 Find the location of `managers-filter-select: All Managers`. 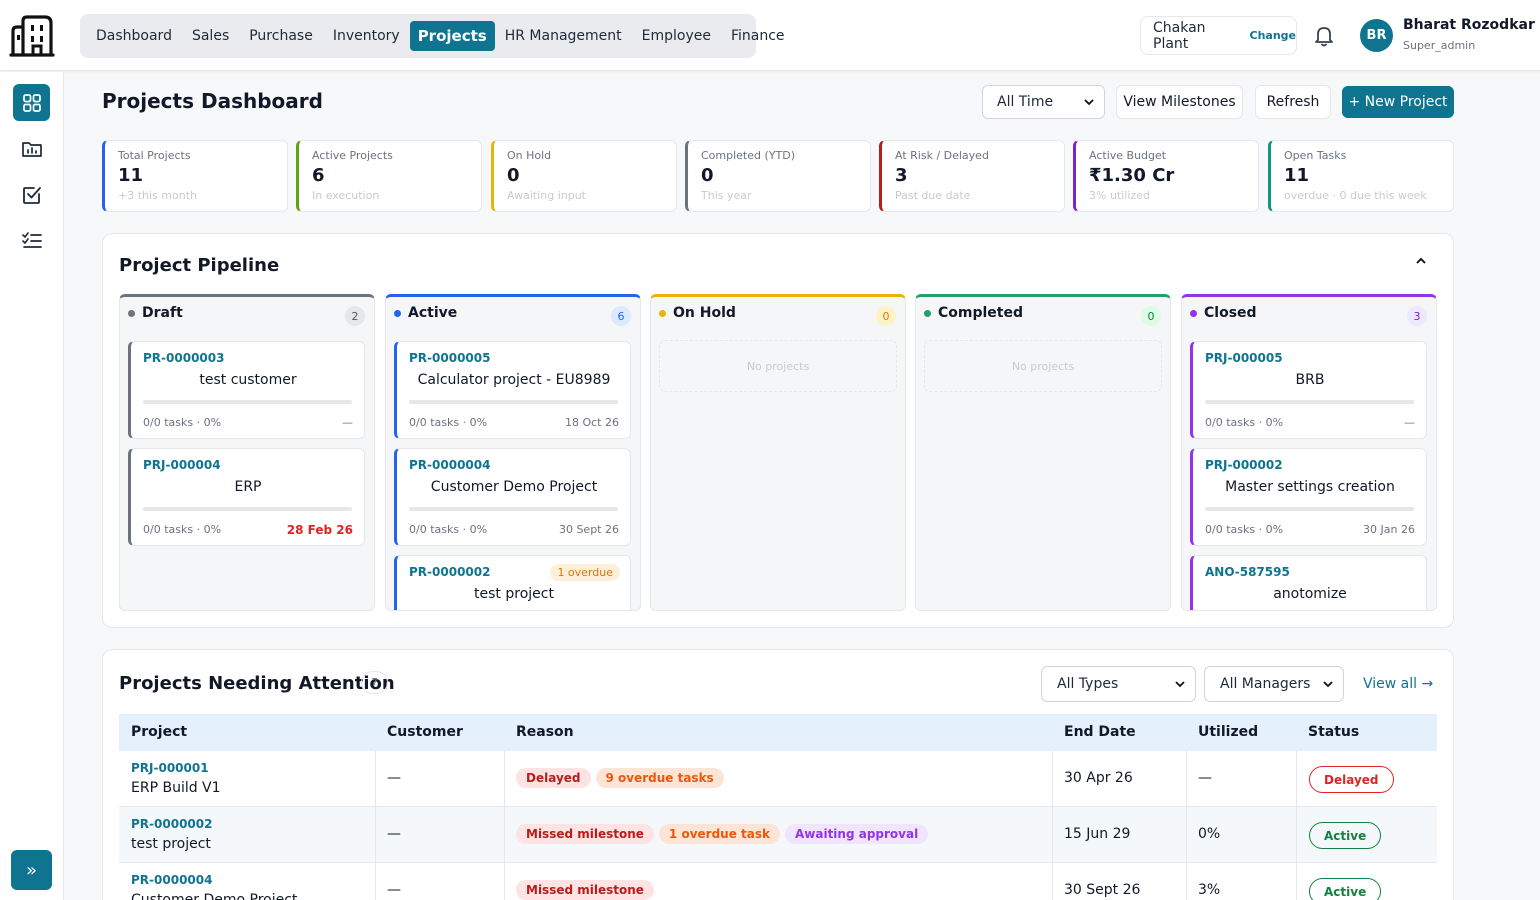

managers-filter-select: All Managers is located at coordinates (1274, 684).